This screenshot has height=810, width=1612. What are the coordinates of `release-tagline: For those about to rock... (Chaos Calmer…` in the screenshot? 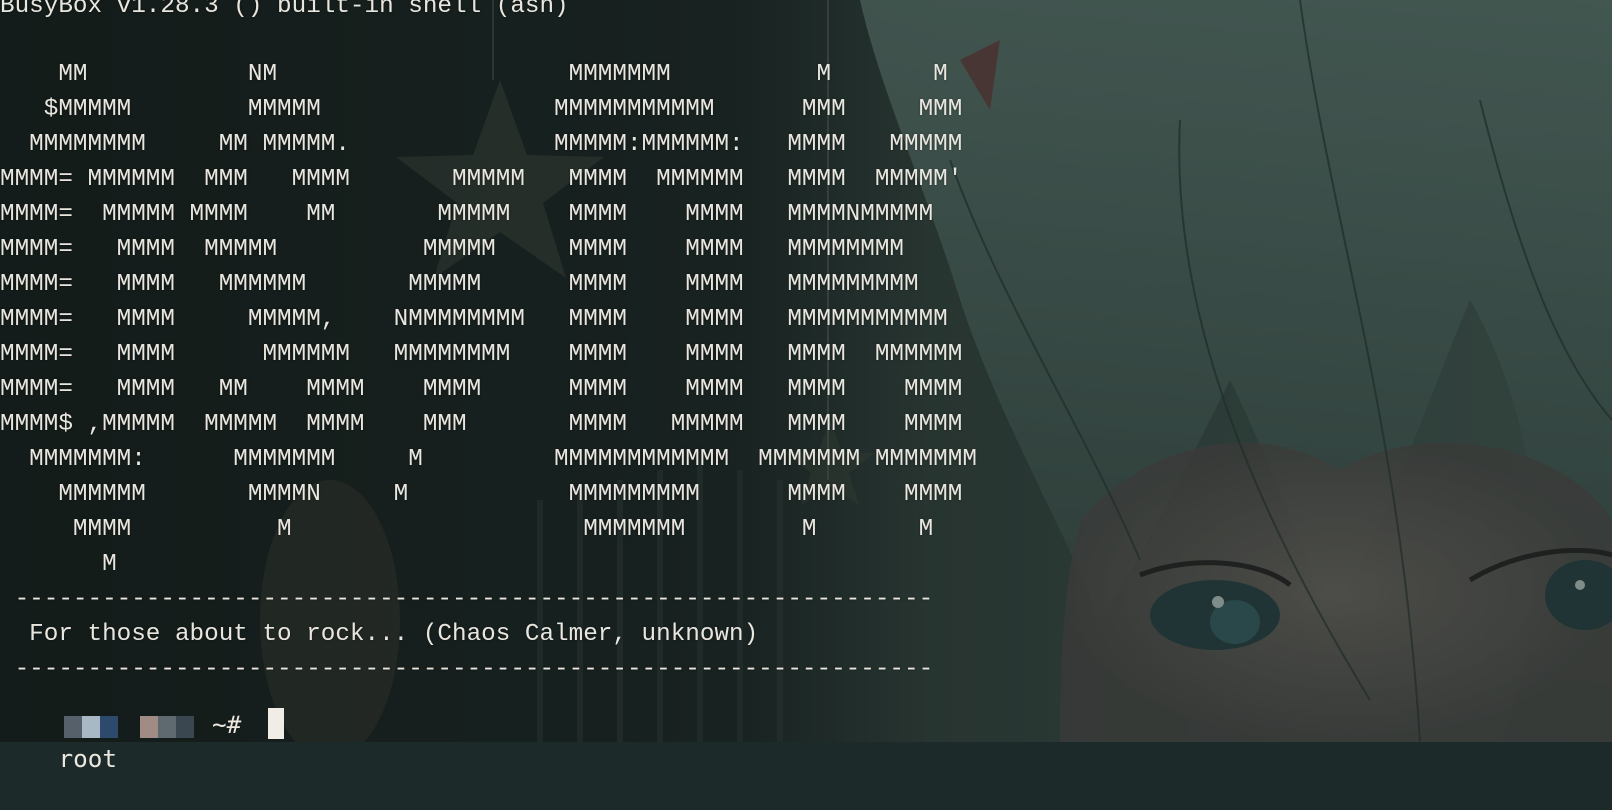 It's located at (379, 634).